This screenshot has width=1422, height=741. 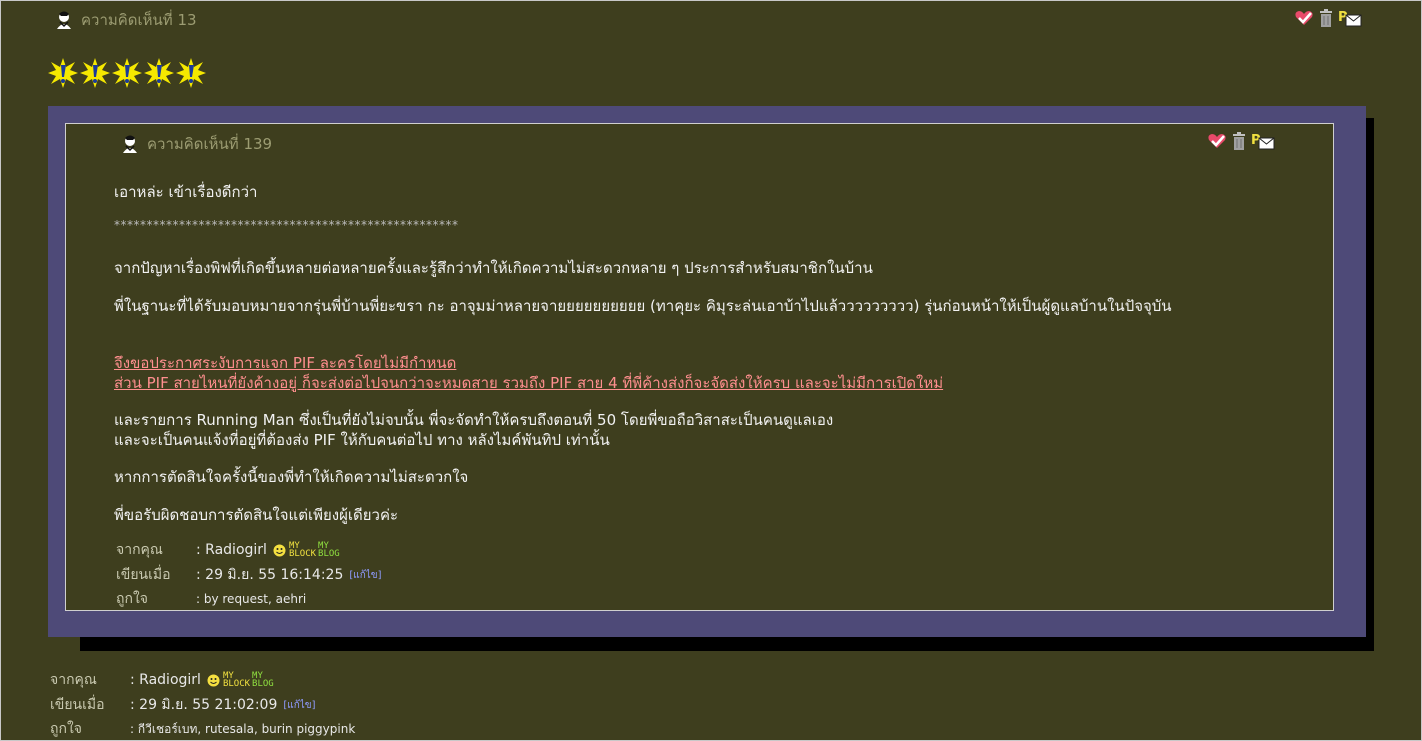 I want to click on likes-value: : by request, aehri, so click(x=251, y=599).